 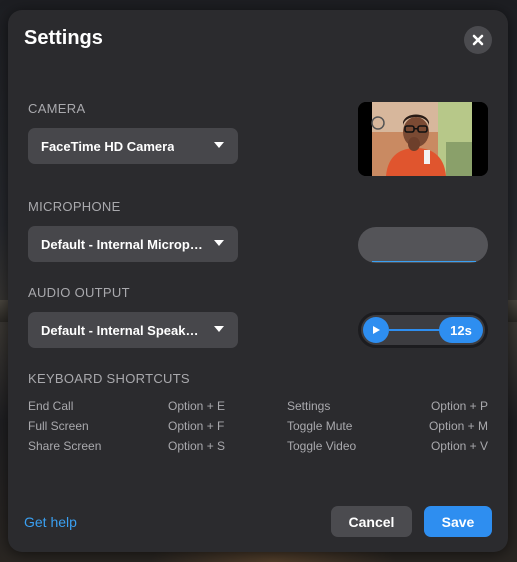 What do you see at coordinates (459, 446) in the screenshot?
I see `shortcut-keys: Option + V` at bounding box center [459, 446].